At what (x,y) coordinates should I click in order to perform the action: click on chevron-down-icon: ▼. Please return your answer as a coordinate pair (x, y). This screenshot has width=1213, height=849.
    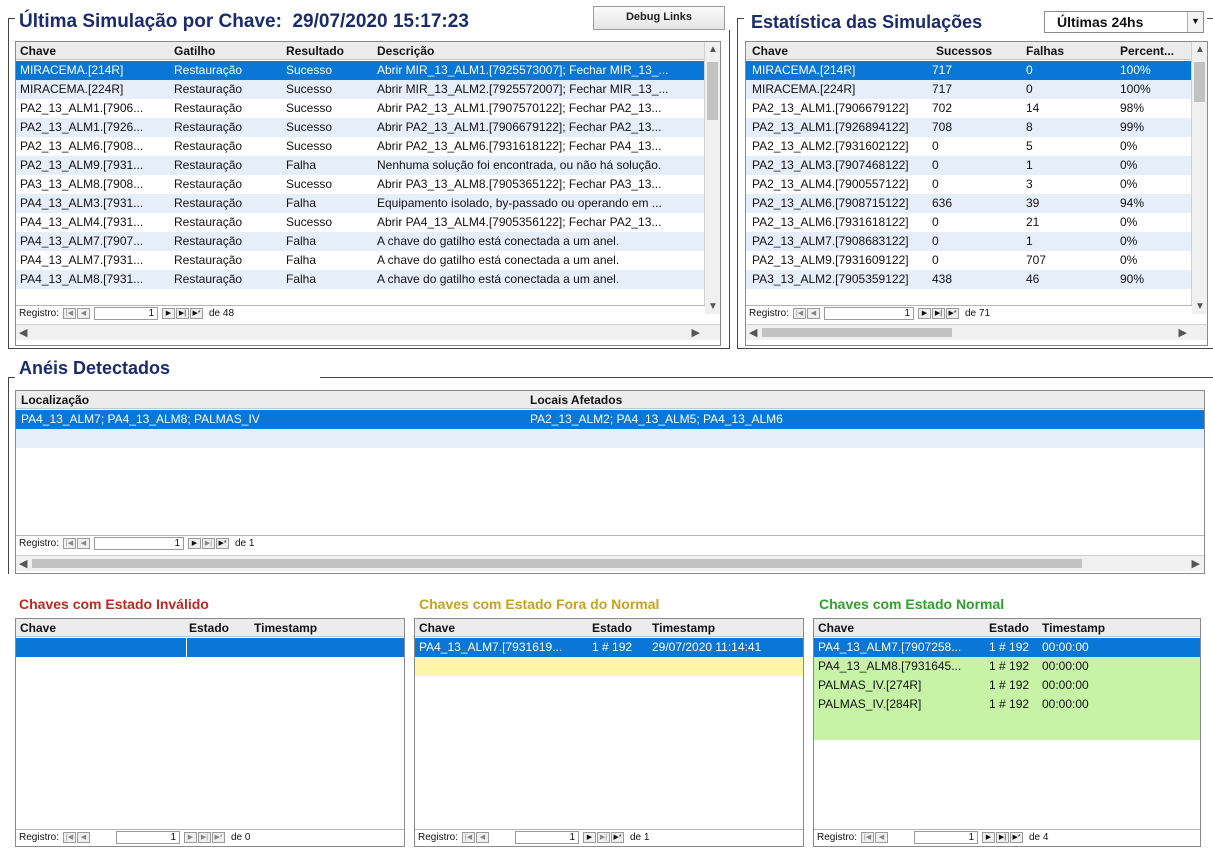
    Looking at the image, I should click on (1195, 22).